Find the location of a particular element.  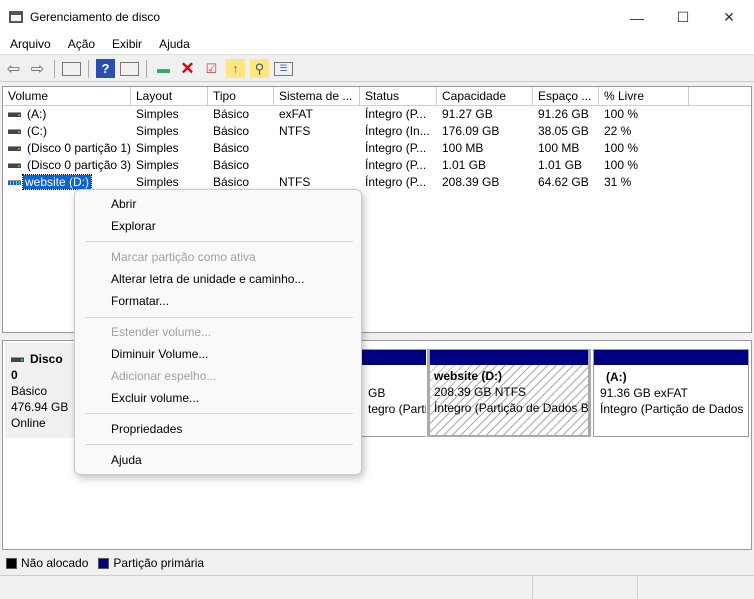

cell-espao: 100 MB is located at coordinates (559, 148).